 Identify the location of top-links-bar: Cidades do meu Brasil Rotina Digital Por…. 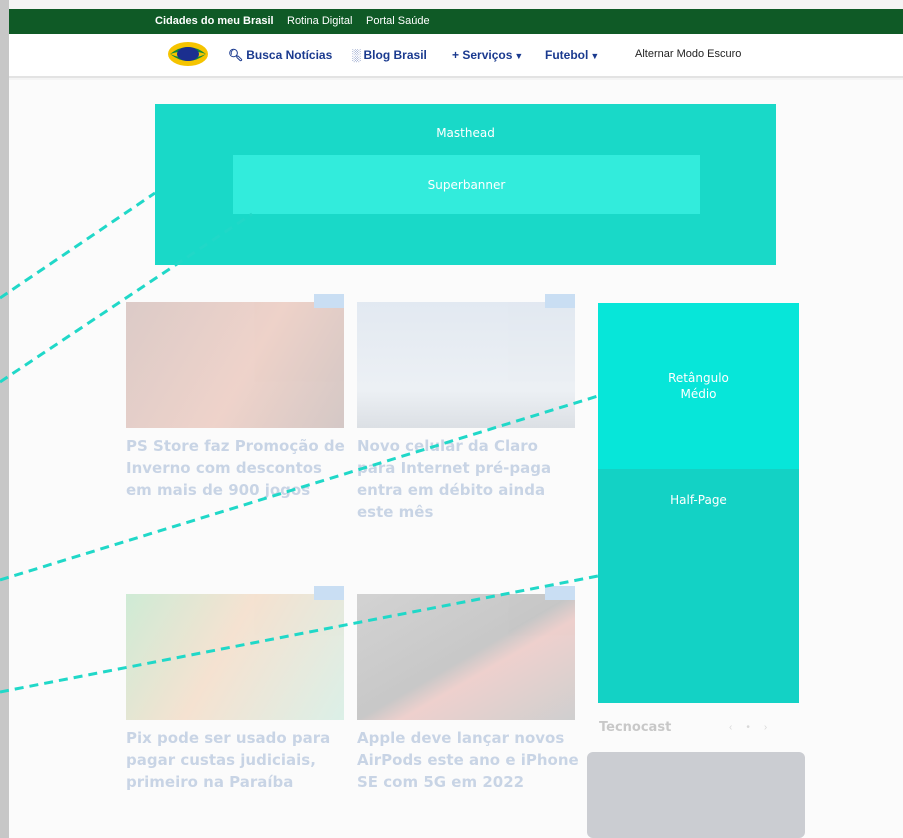
(456, 21).